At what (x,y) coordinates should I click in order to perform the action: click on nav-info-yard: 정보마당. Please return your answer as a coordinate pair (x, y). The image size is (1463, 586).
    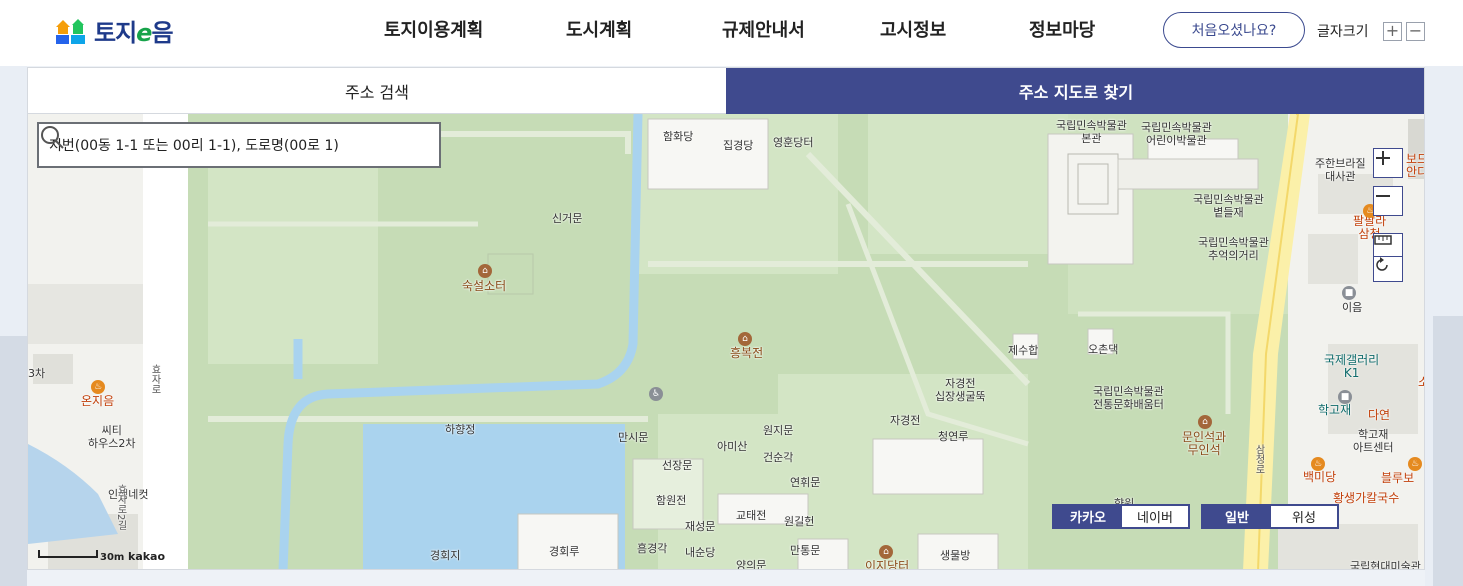
    Looking at the image, I should click on (1062, 29).